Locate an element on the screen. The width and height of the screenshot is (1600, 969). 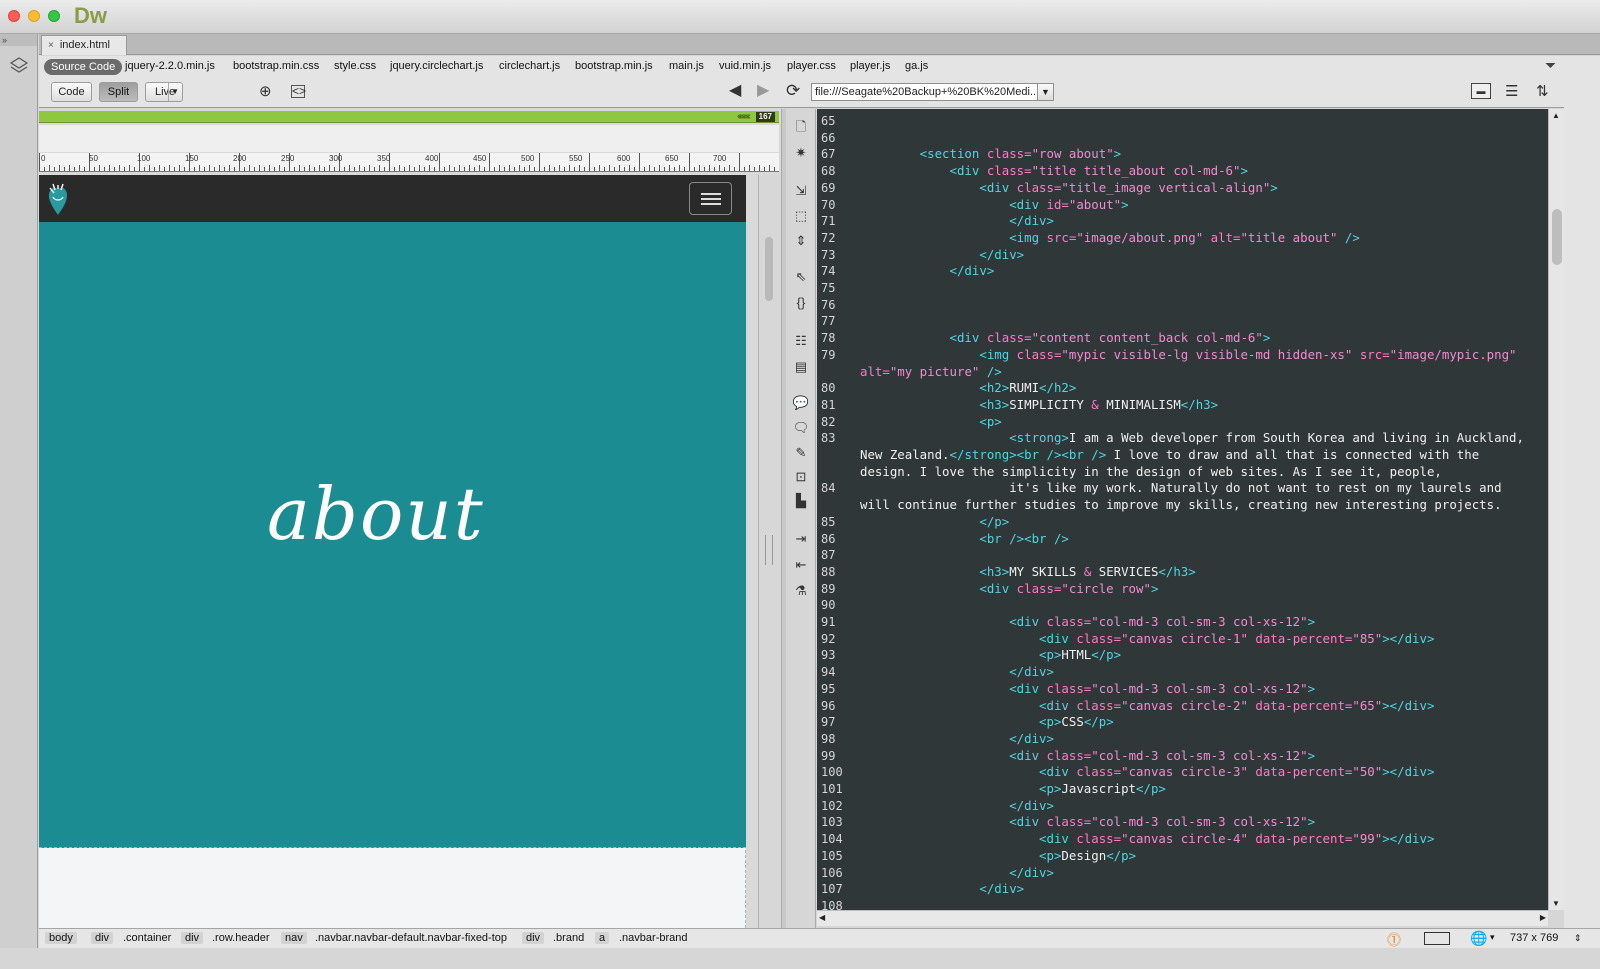
code-line: <p>Design</p> is located at coordinates (1202, 855).